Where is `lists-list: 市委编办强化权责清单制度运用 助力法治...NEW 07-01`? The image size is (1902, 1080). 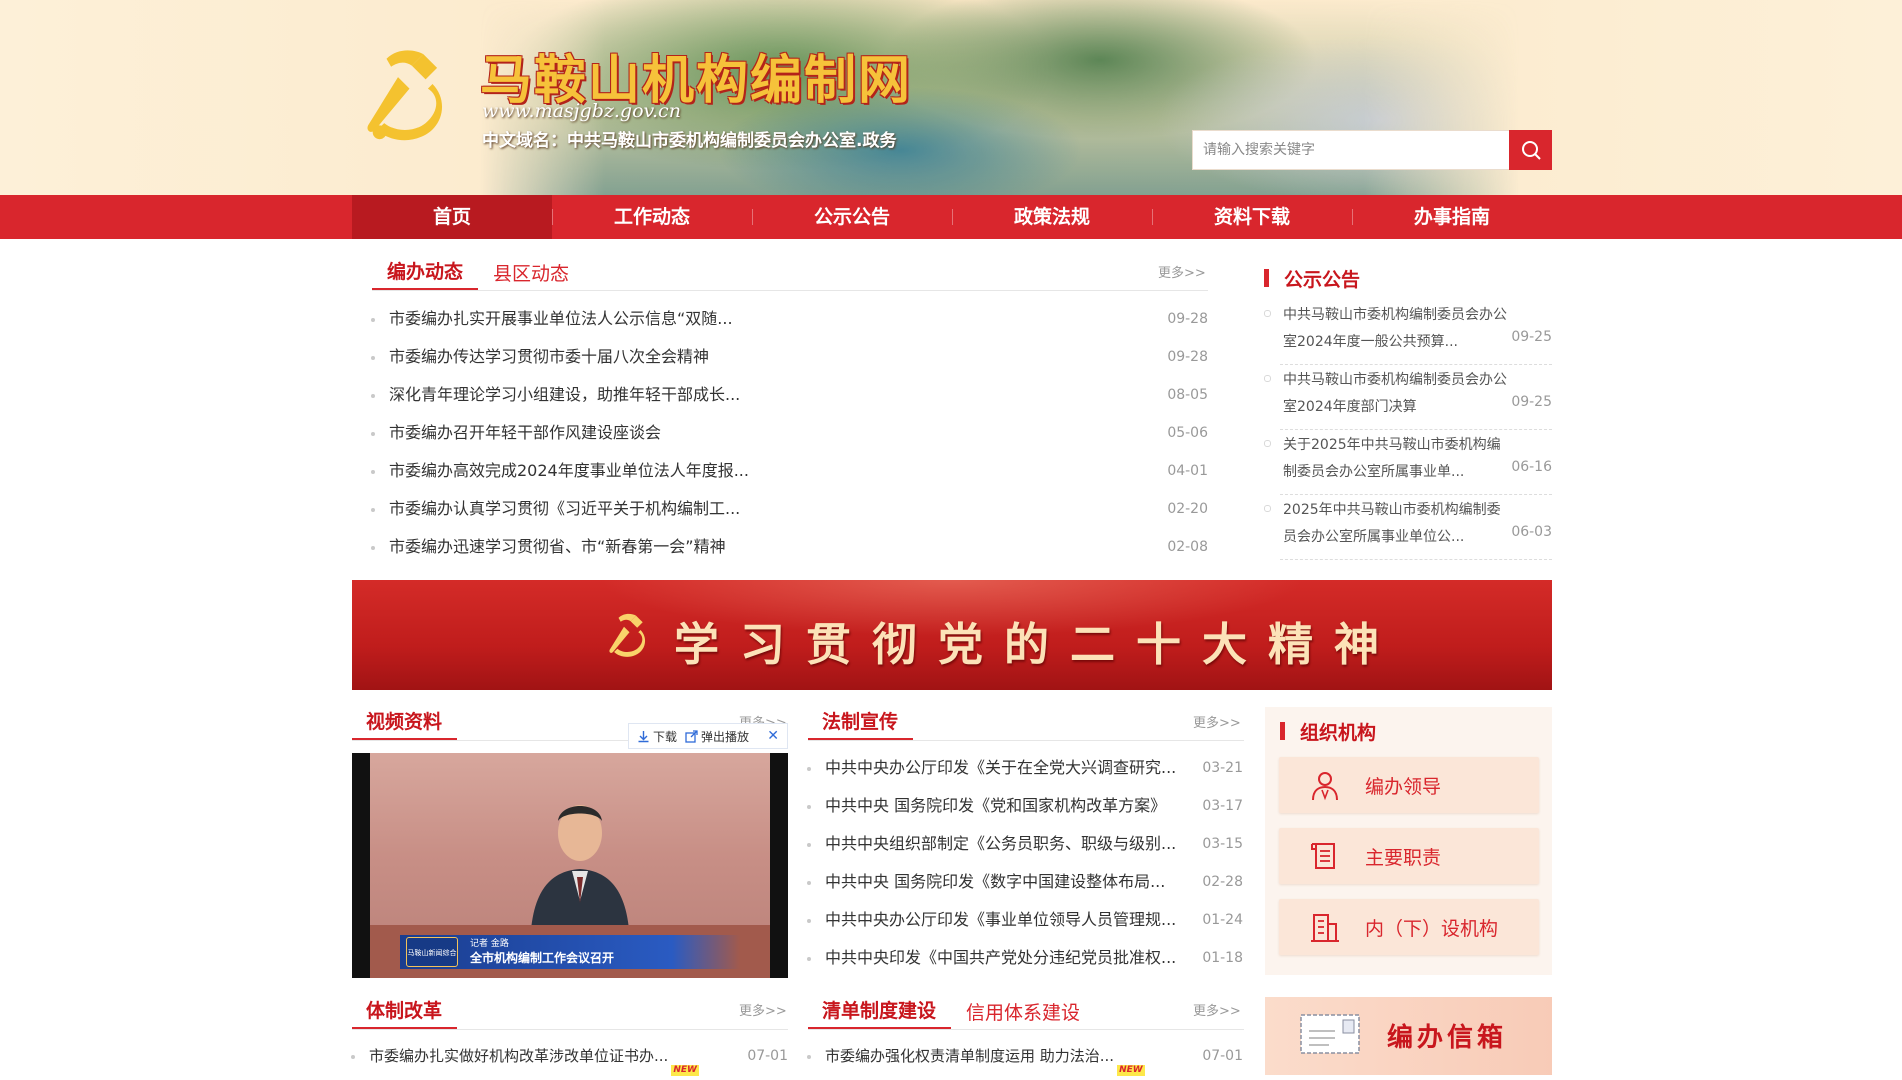 lists-list: 市委编办强化权责清单制度运用 助力法治...NEW 07-01 is located at coordinates (1025, 1056).